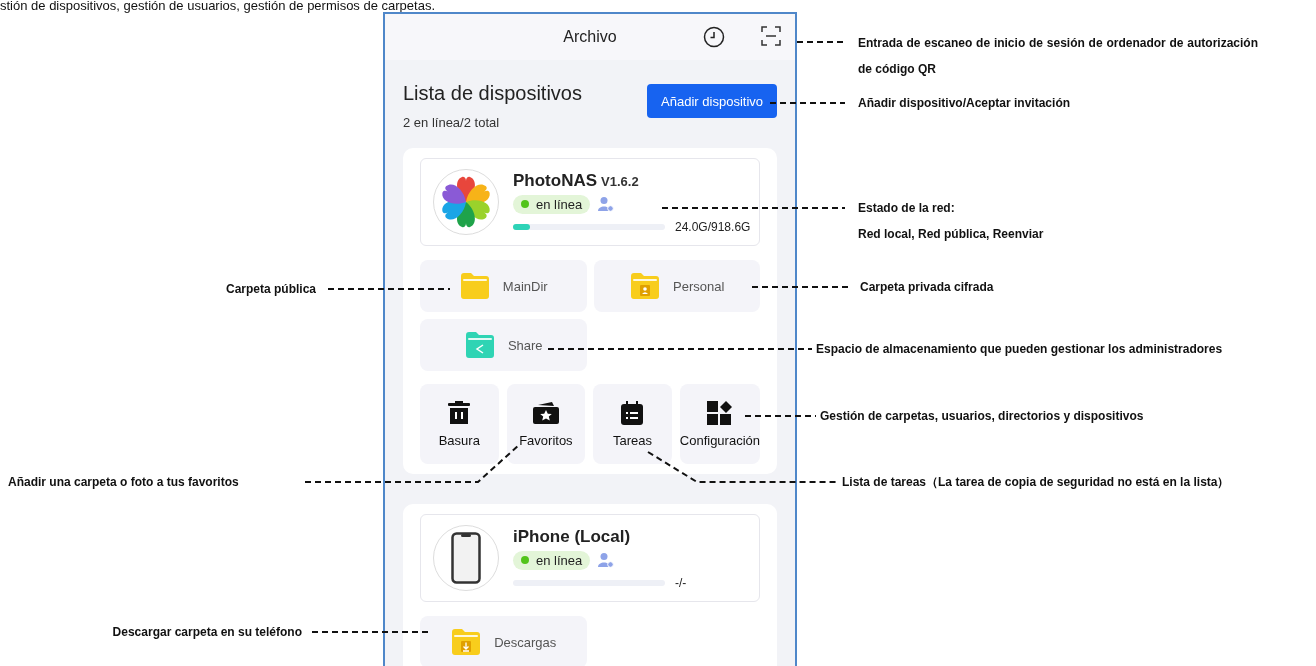  What do you see at coordinates (503, 286) in the screenshot?
I see `folder-tile: MainDir` at bounding box center [503, 286].